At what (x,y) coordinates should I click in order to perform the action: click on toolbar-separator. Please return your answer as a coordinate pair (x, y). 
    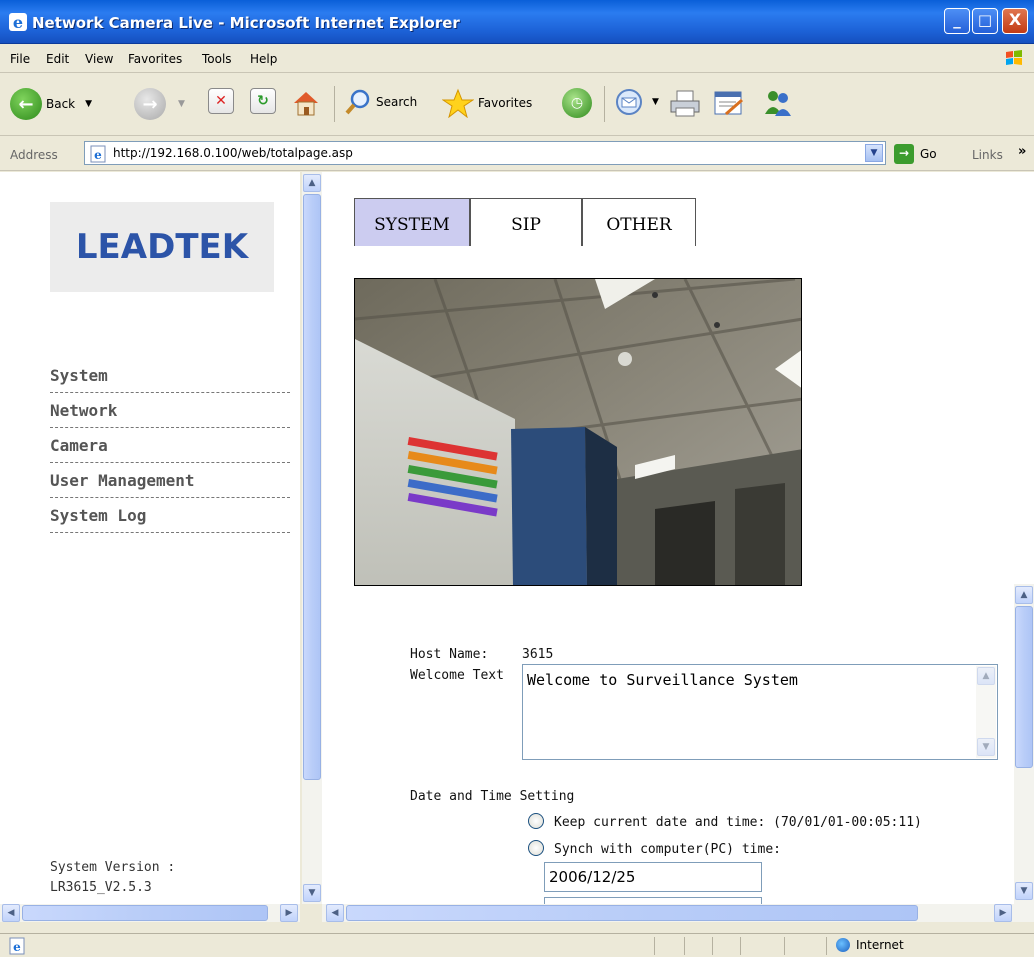
    Looking at the image, I should click on (604, 104).